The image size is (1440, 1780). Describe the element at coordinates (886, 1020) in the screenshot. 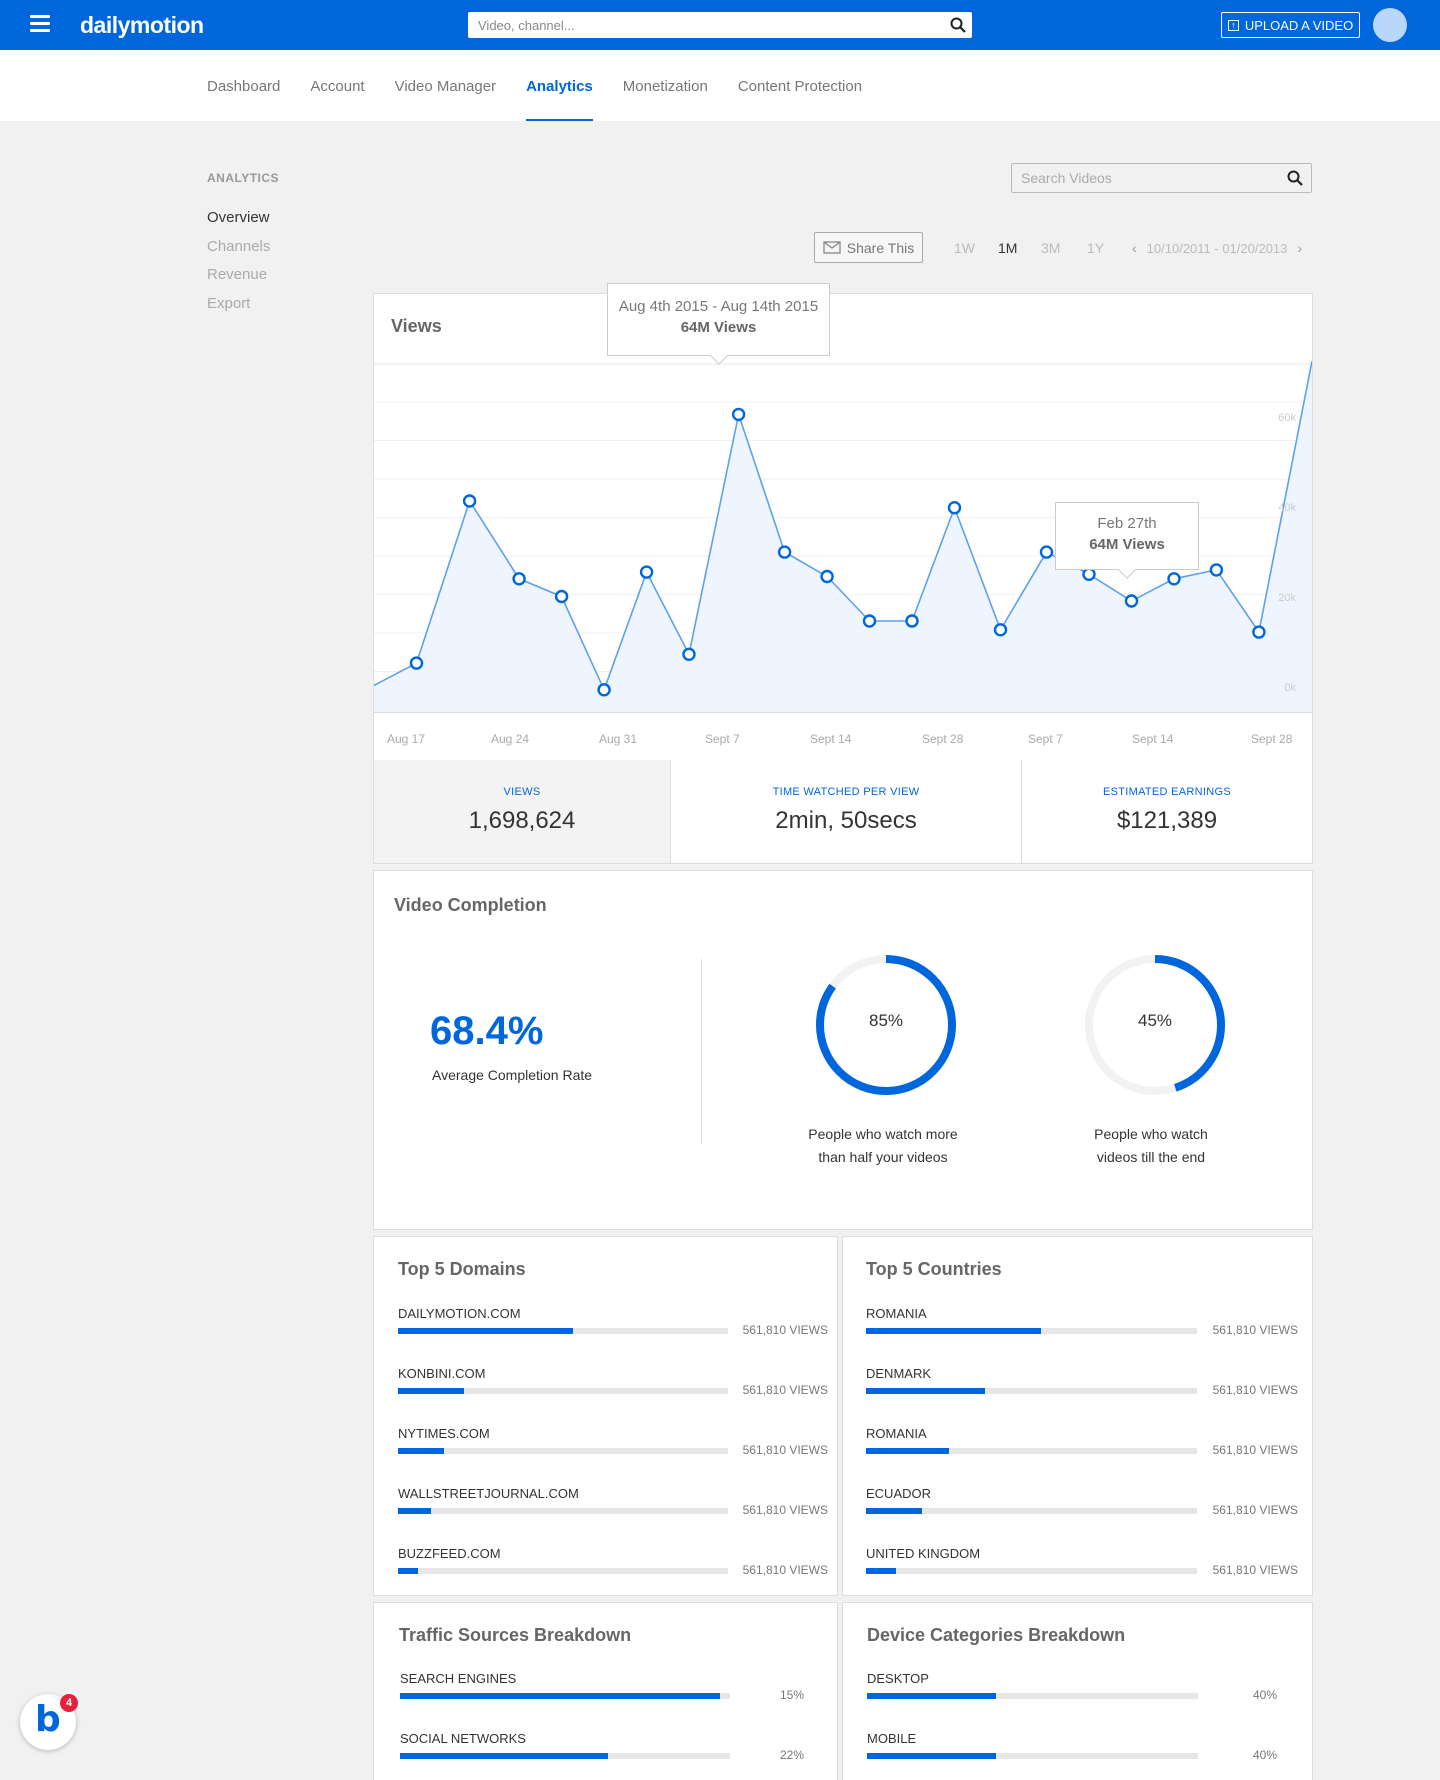

I see `donut-half-watchers-pct: 85%` at that location.